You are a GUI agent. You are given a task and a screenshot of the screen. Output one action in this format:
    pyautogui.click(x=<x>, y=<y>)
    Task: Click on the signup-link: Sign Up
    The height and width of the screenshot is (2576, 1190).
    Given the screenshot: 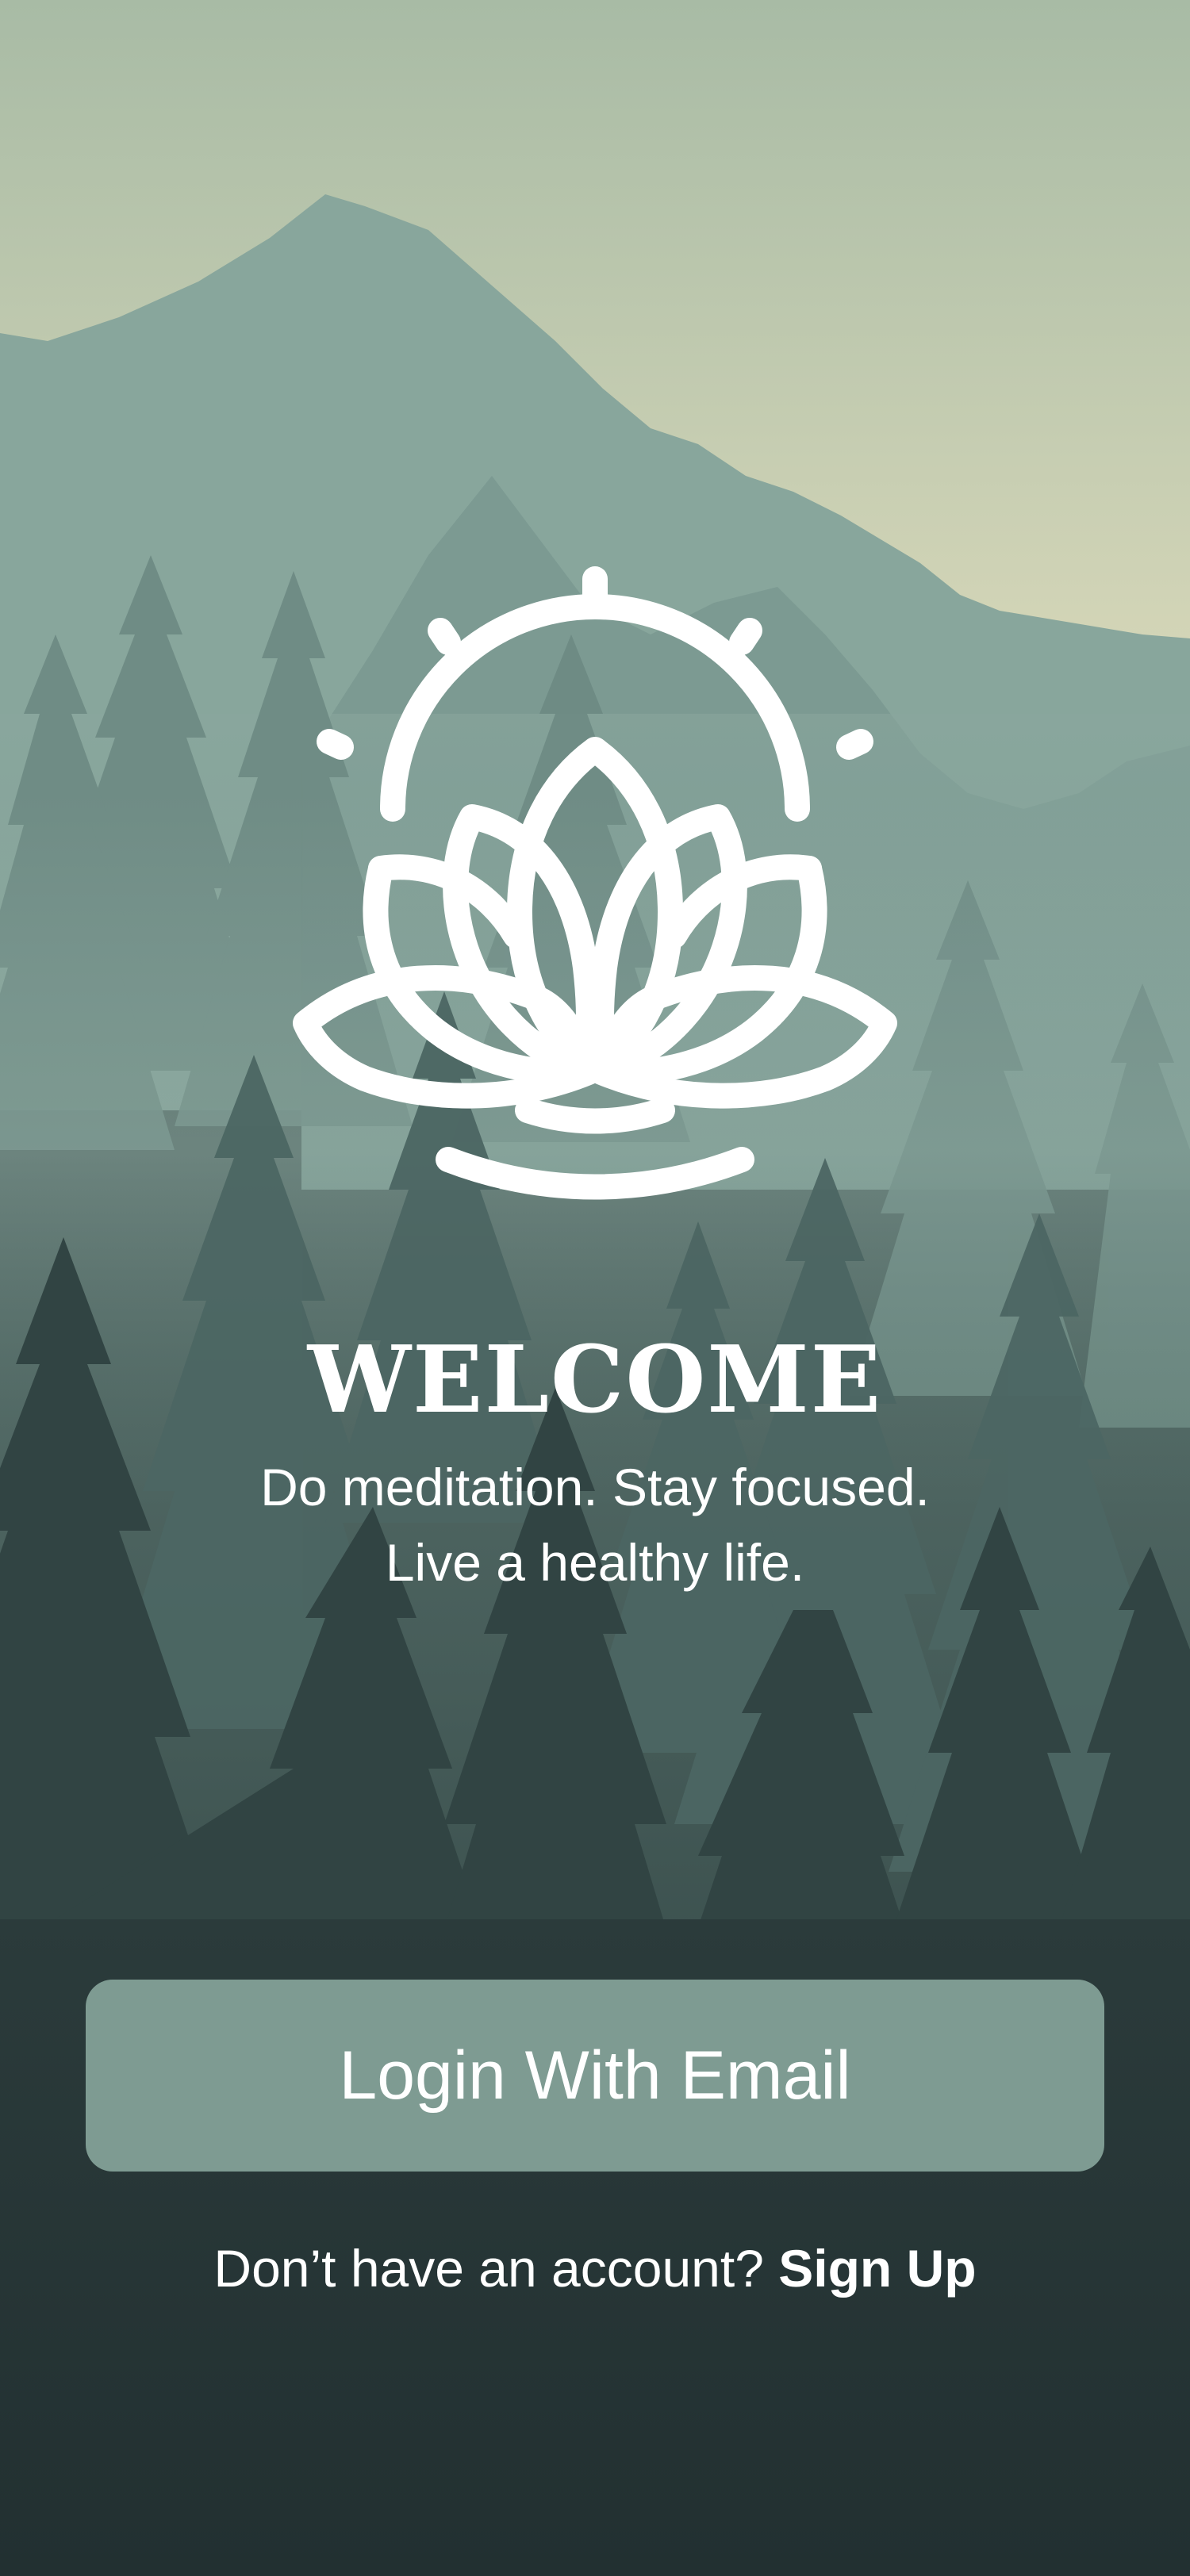 What is the action you would take?
    pyautogui.click(x=877, y=2269)
    